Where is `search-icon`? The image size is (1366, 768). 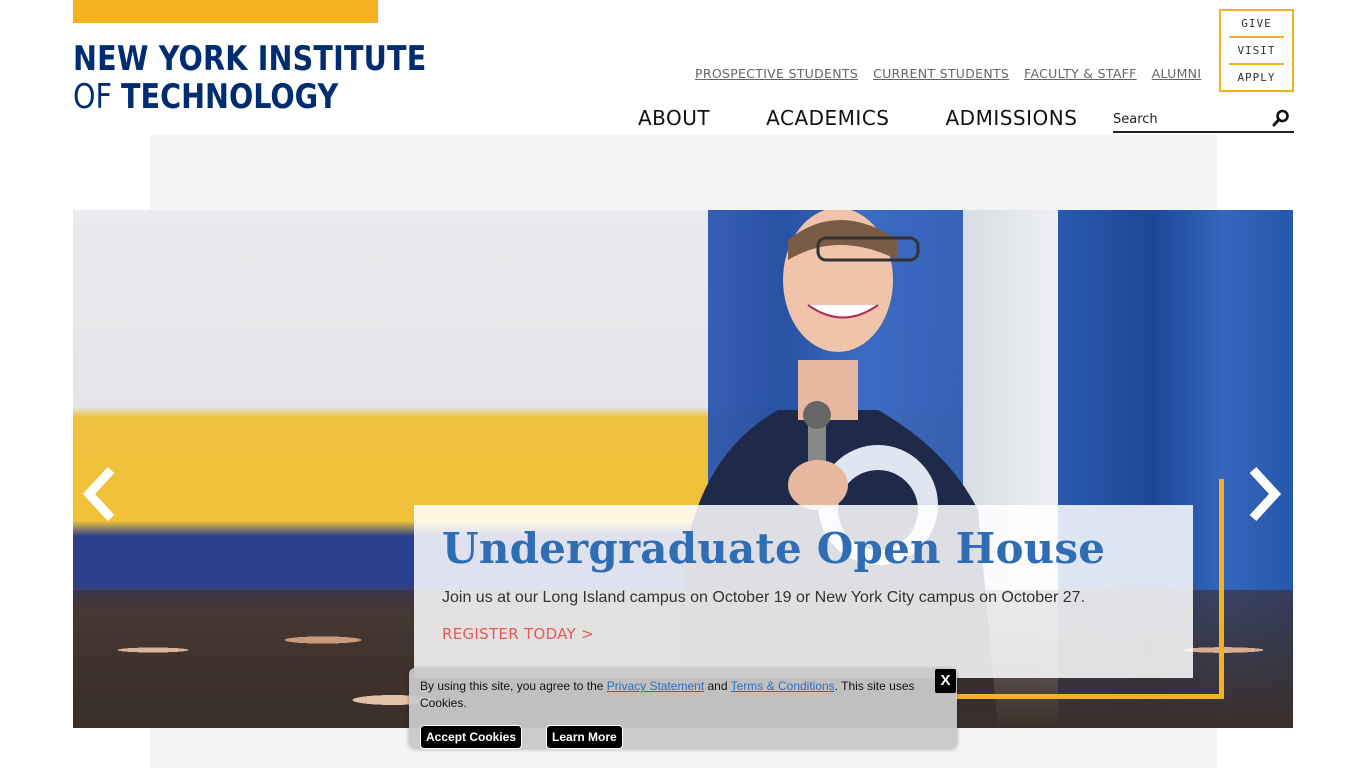
search-icon is located at coordinates (1281, 118).